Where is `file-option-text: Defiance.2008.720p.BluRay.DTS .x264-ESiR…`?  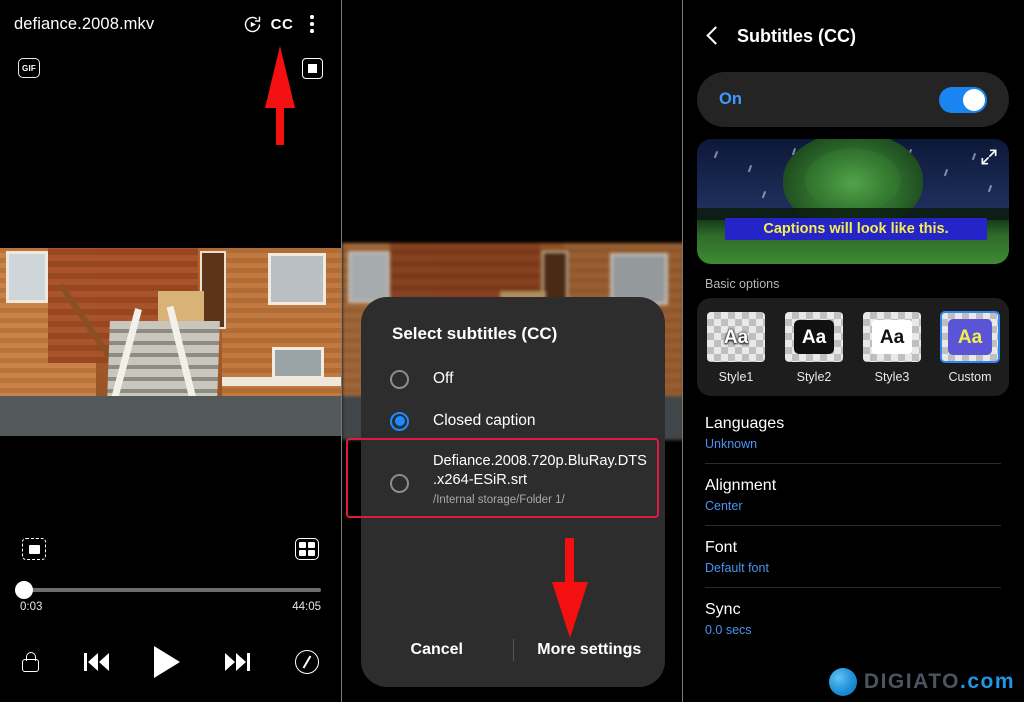 file-option-text: Defiance.2008.720p.BluRay.DTS .x264-ESiR… is located at coordinates (540, 479).